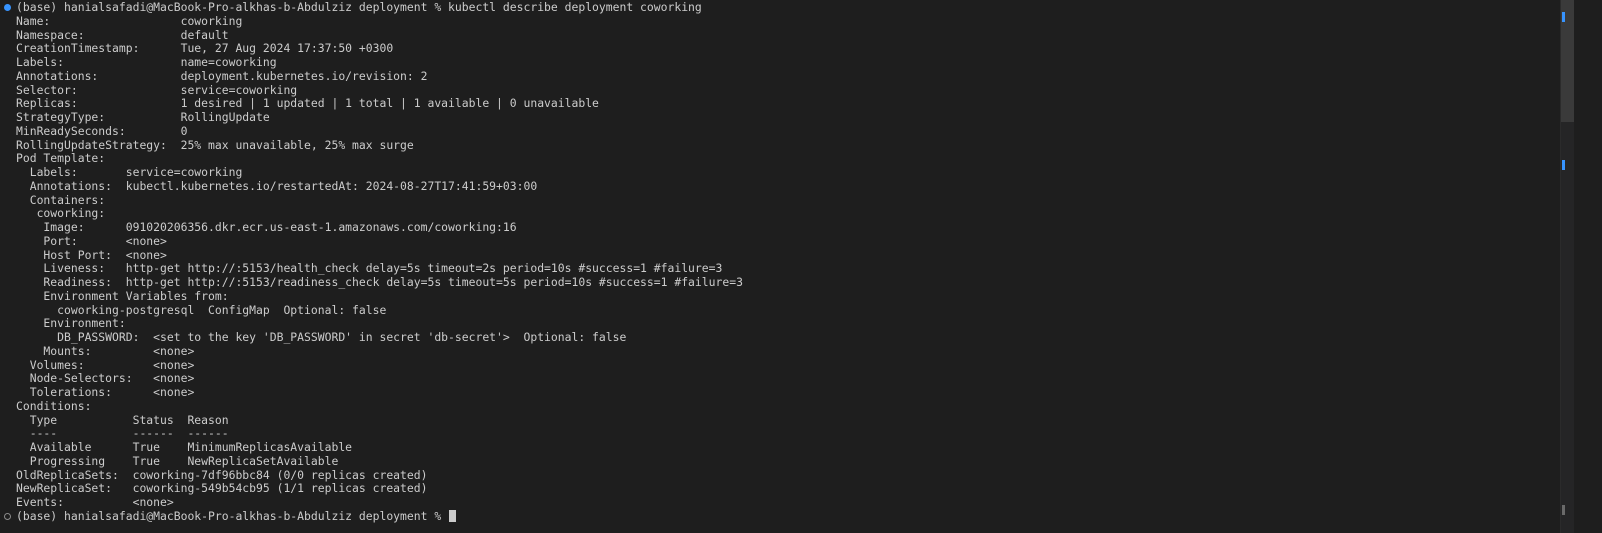 This screenshot has height=533, width=1602. I want to click on terminal-line-text: Conditions:, so click(54, 405).